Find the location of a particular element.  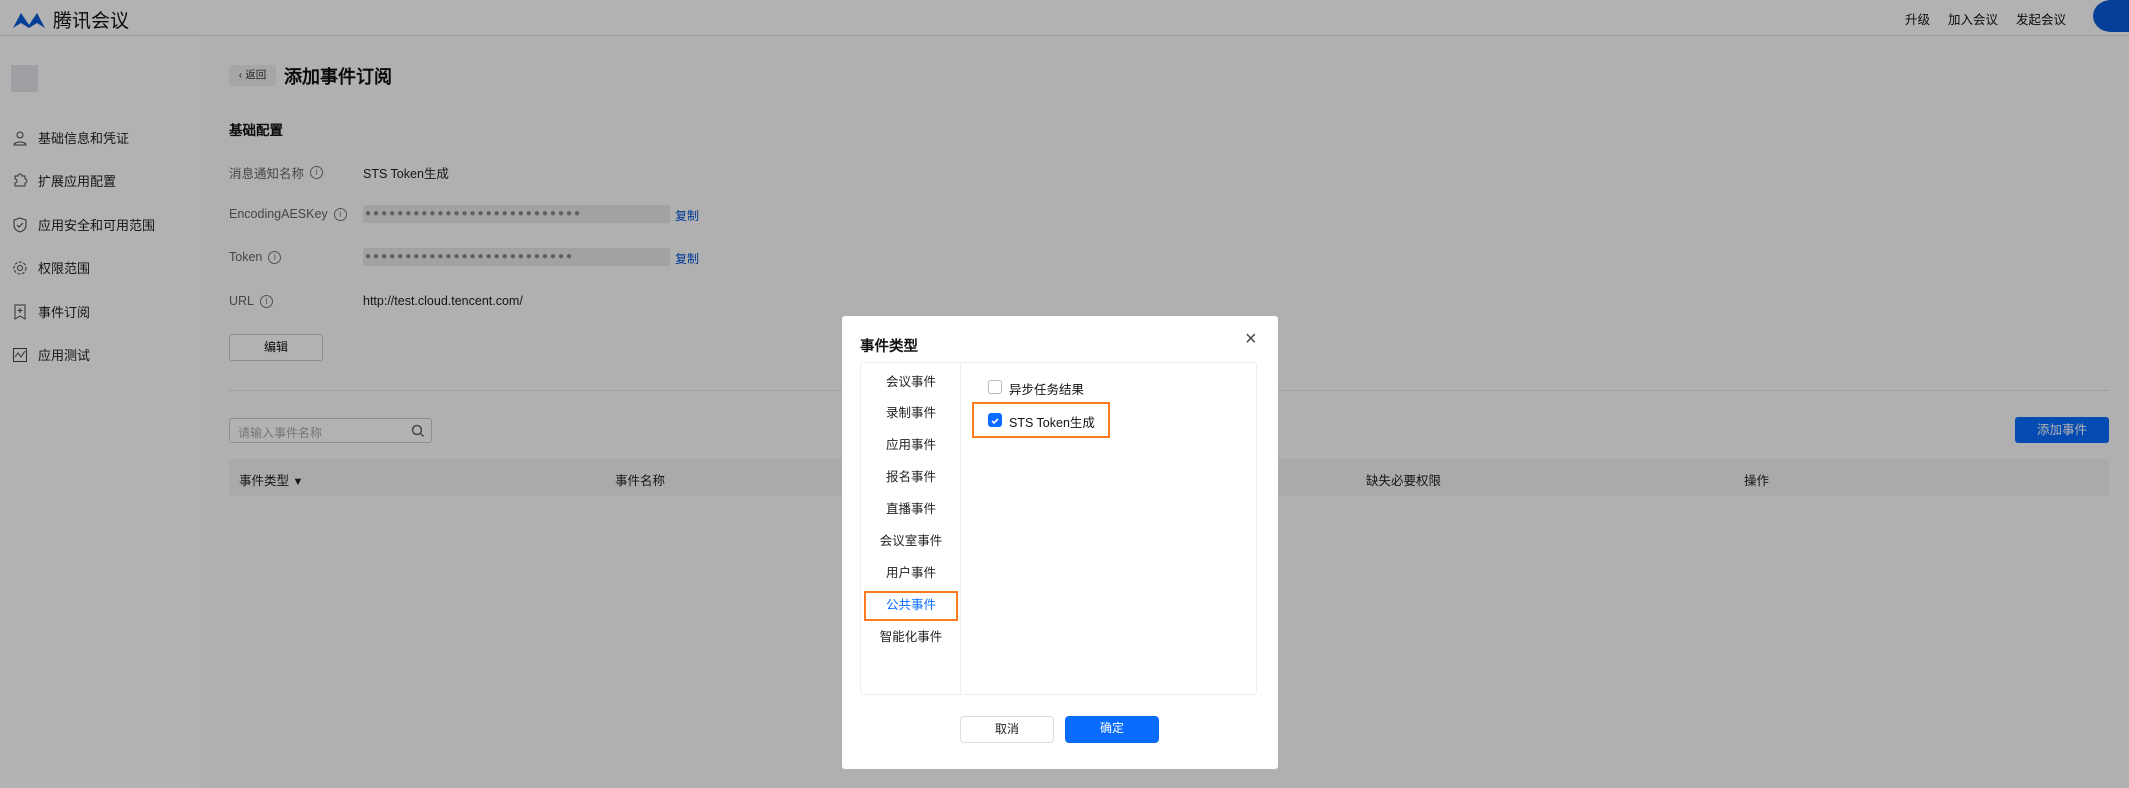

category-registration: 报名事件 is located at coordinates (911, 477).